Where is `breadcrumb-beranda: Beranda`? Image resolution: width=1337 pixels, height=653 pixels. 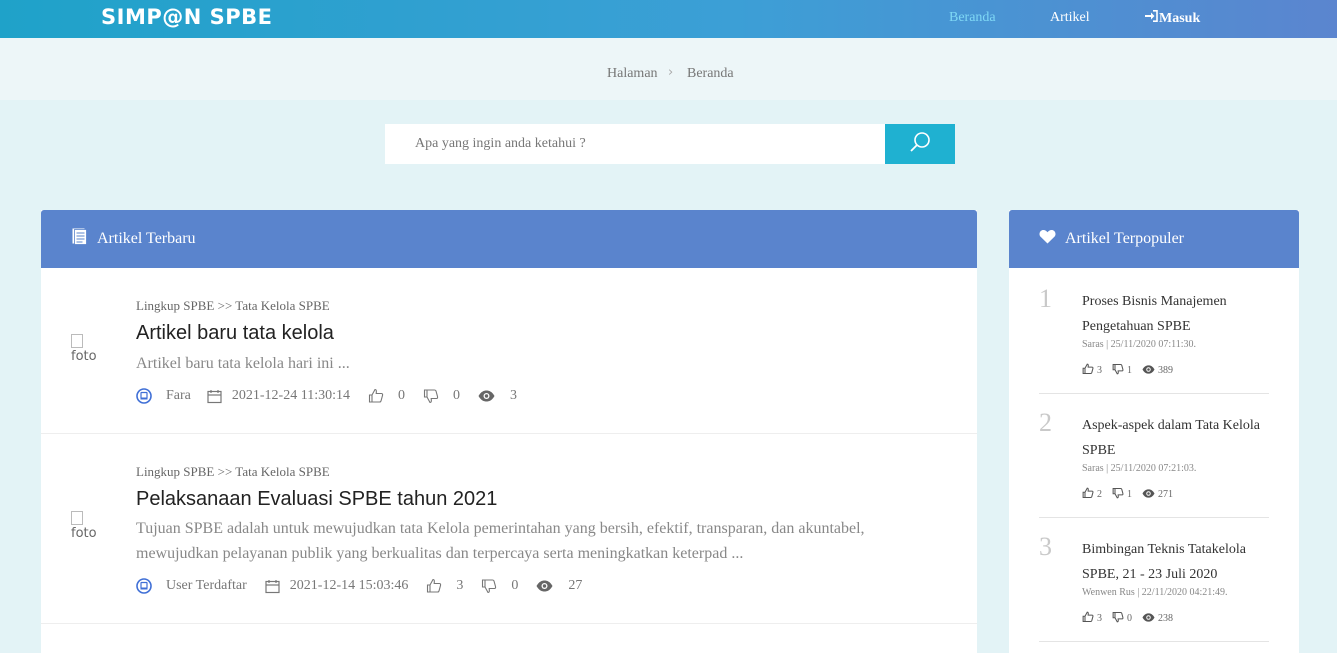
breadcrumb-beranda: Beranda is located at coordinates (710, 73).